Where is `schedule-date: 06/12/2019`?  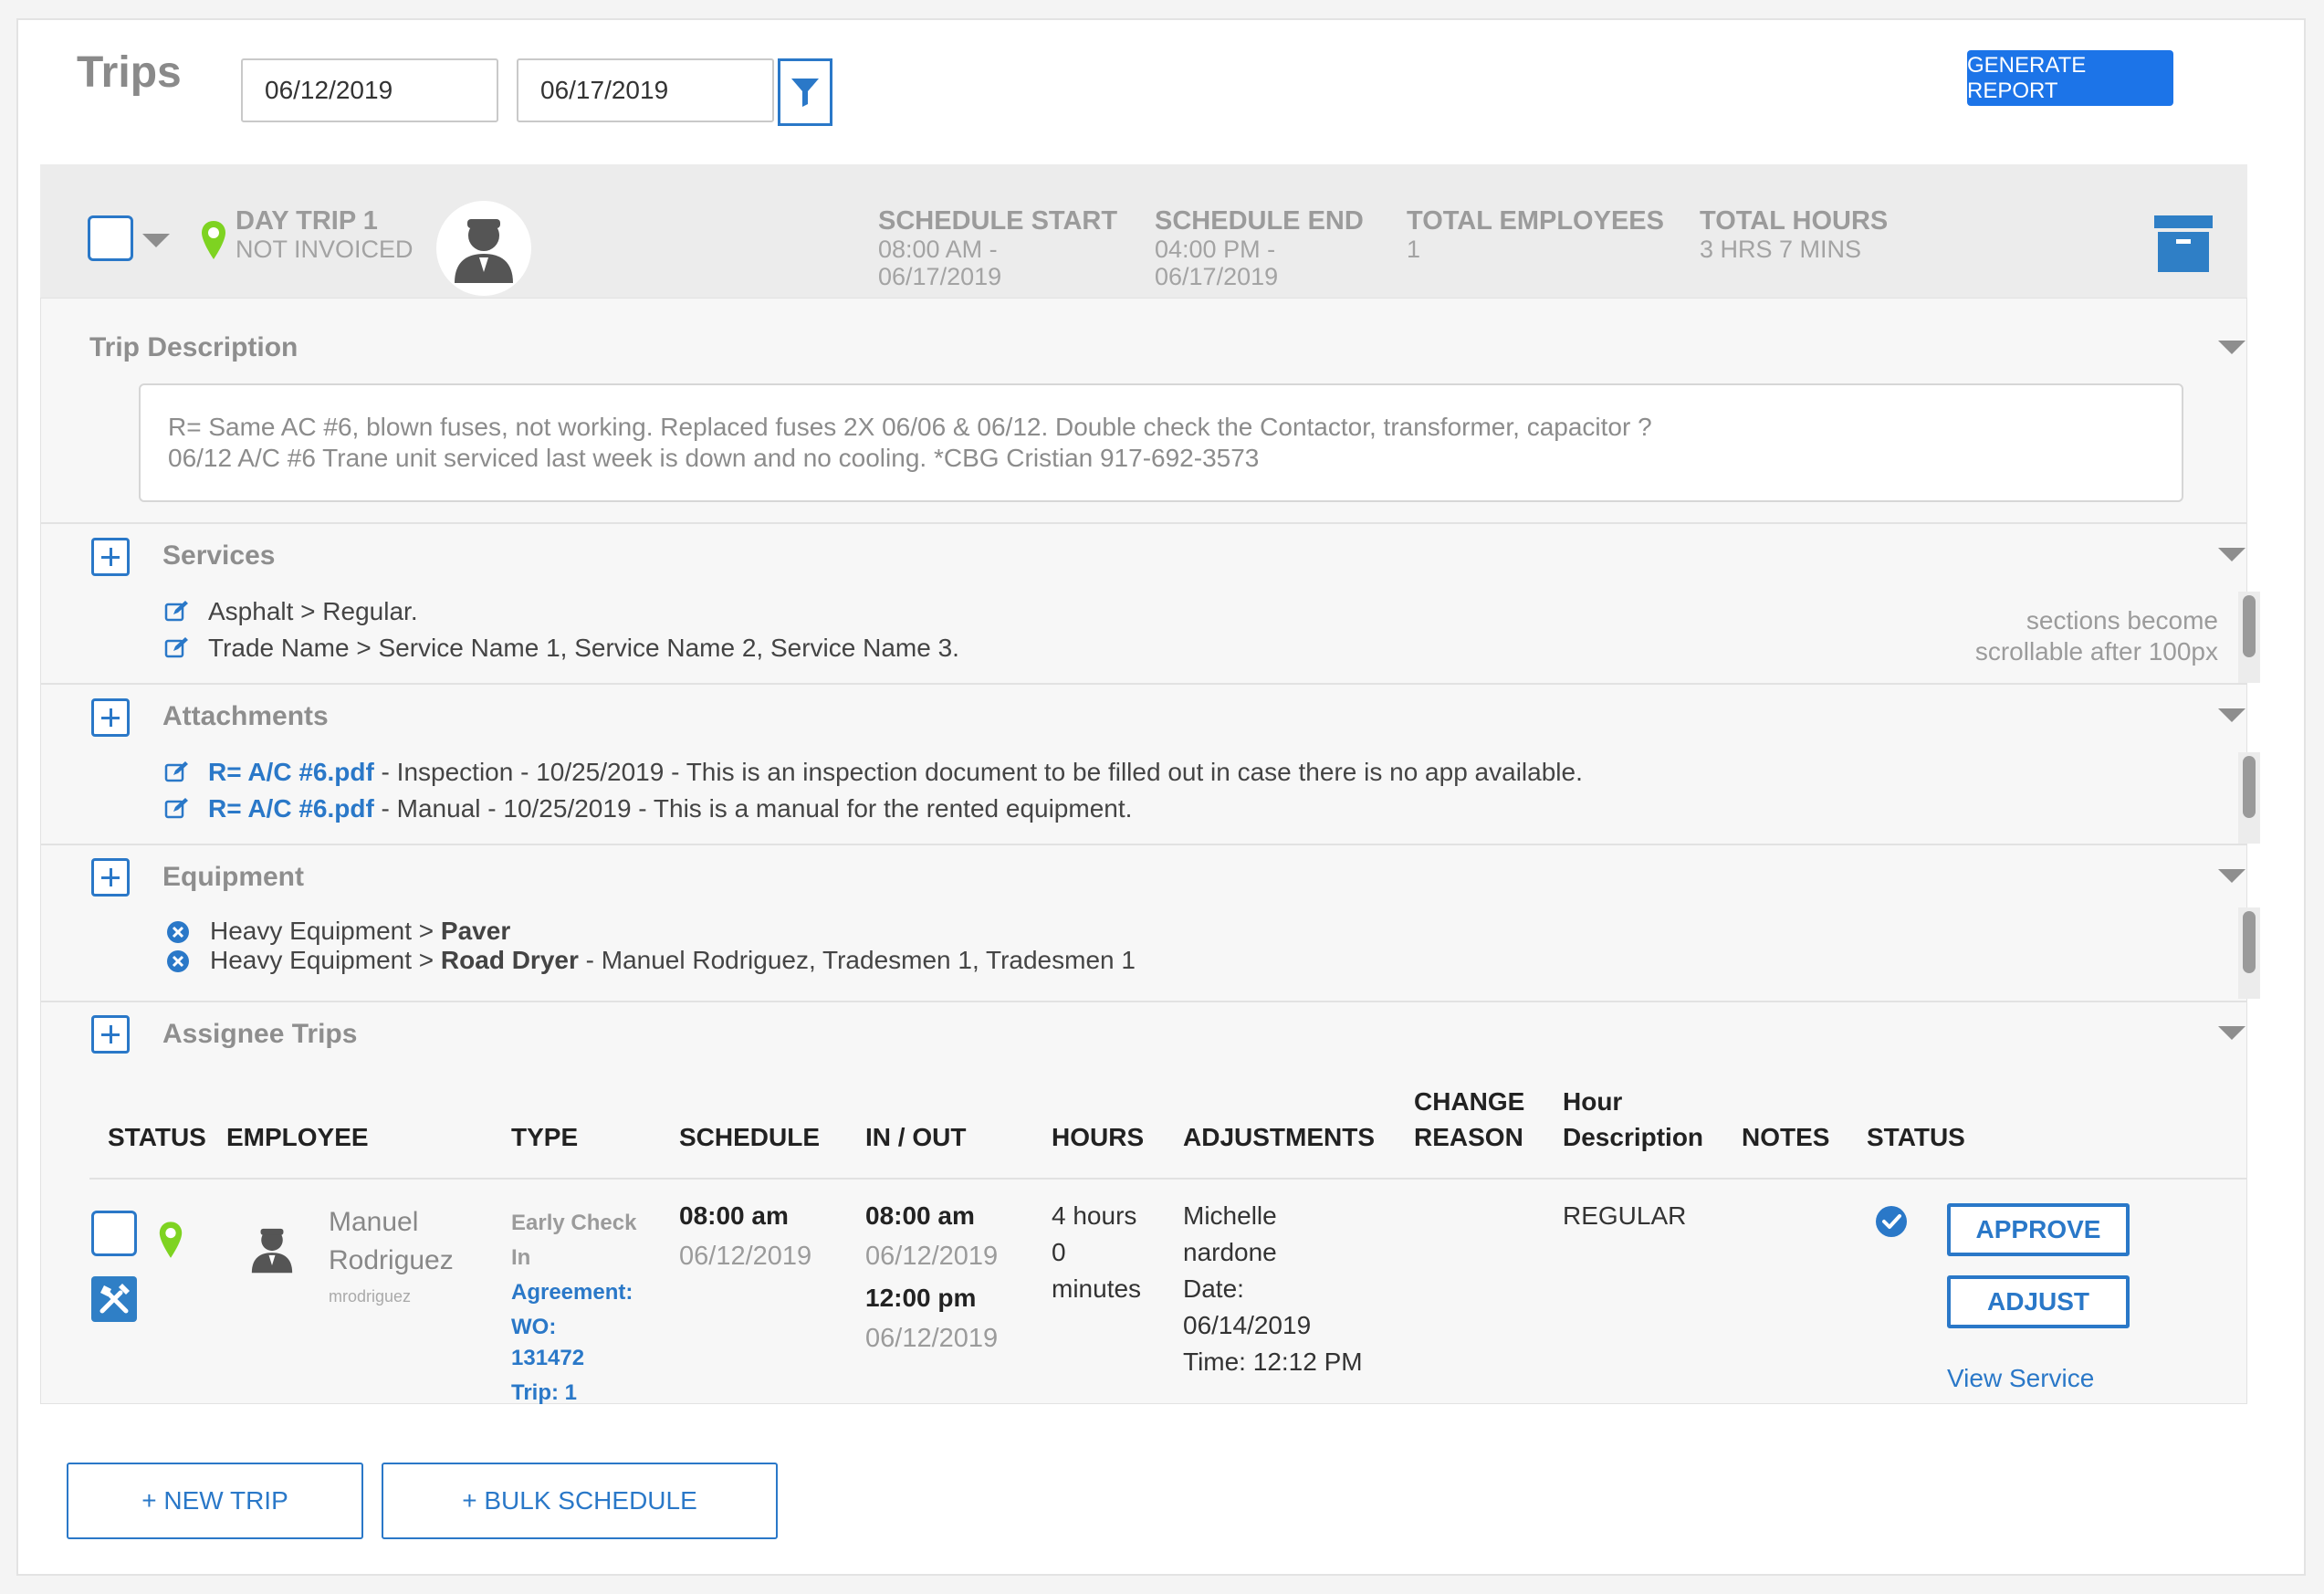 schedule-date: 06/12/2019 is located at coordinates (745, 1257).